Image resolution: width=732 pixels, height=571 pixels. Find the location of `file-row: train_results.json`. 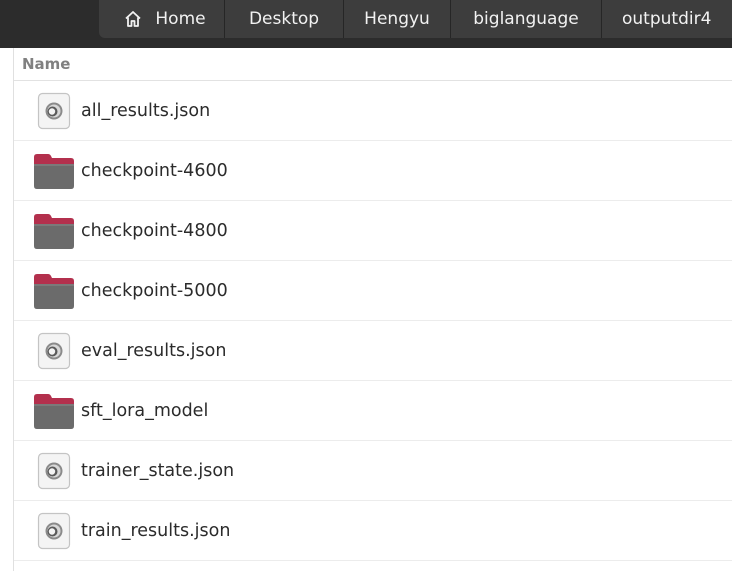

file-row: train_results.json is located at coordinates (373, 531).